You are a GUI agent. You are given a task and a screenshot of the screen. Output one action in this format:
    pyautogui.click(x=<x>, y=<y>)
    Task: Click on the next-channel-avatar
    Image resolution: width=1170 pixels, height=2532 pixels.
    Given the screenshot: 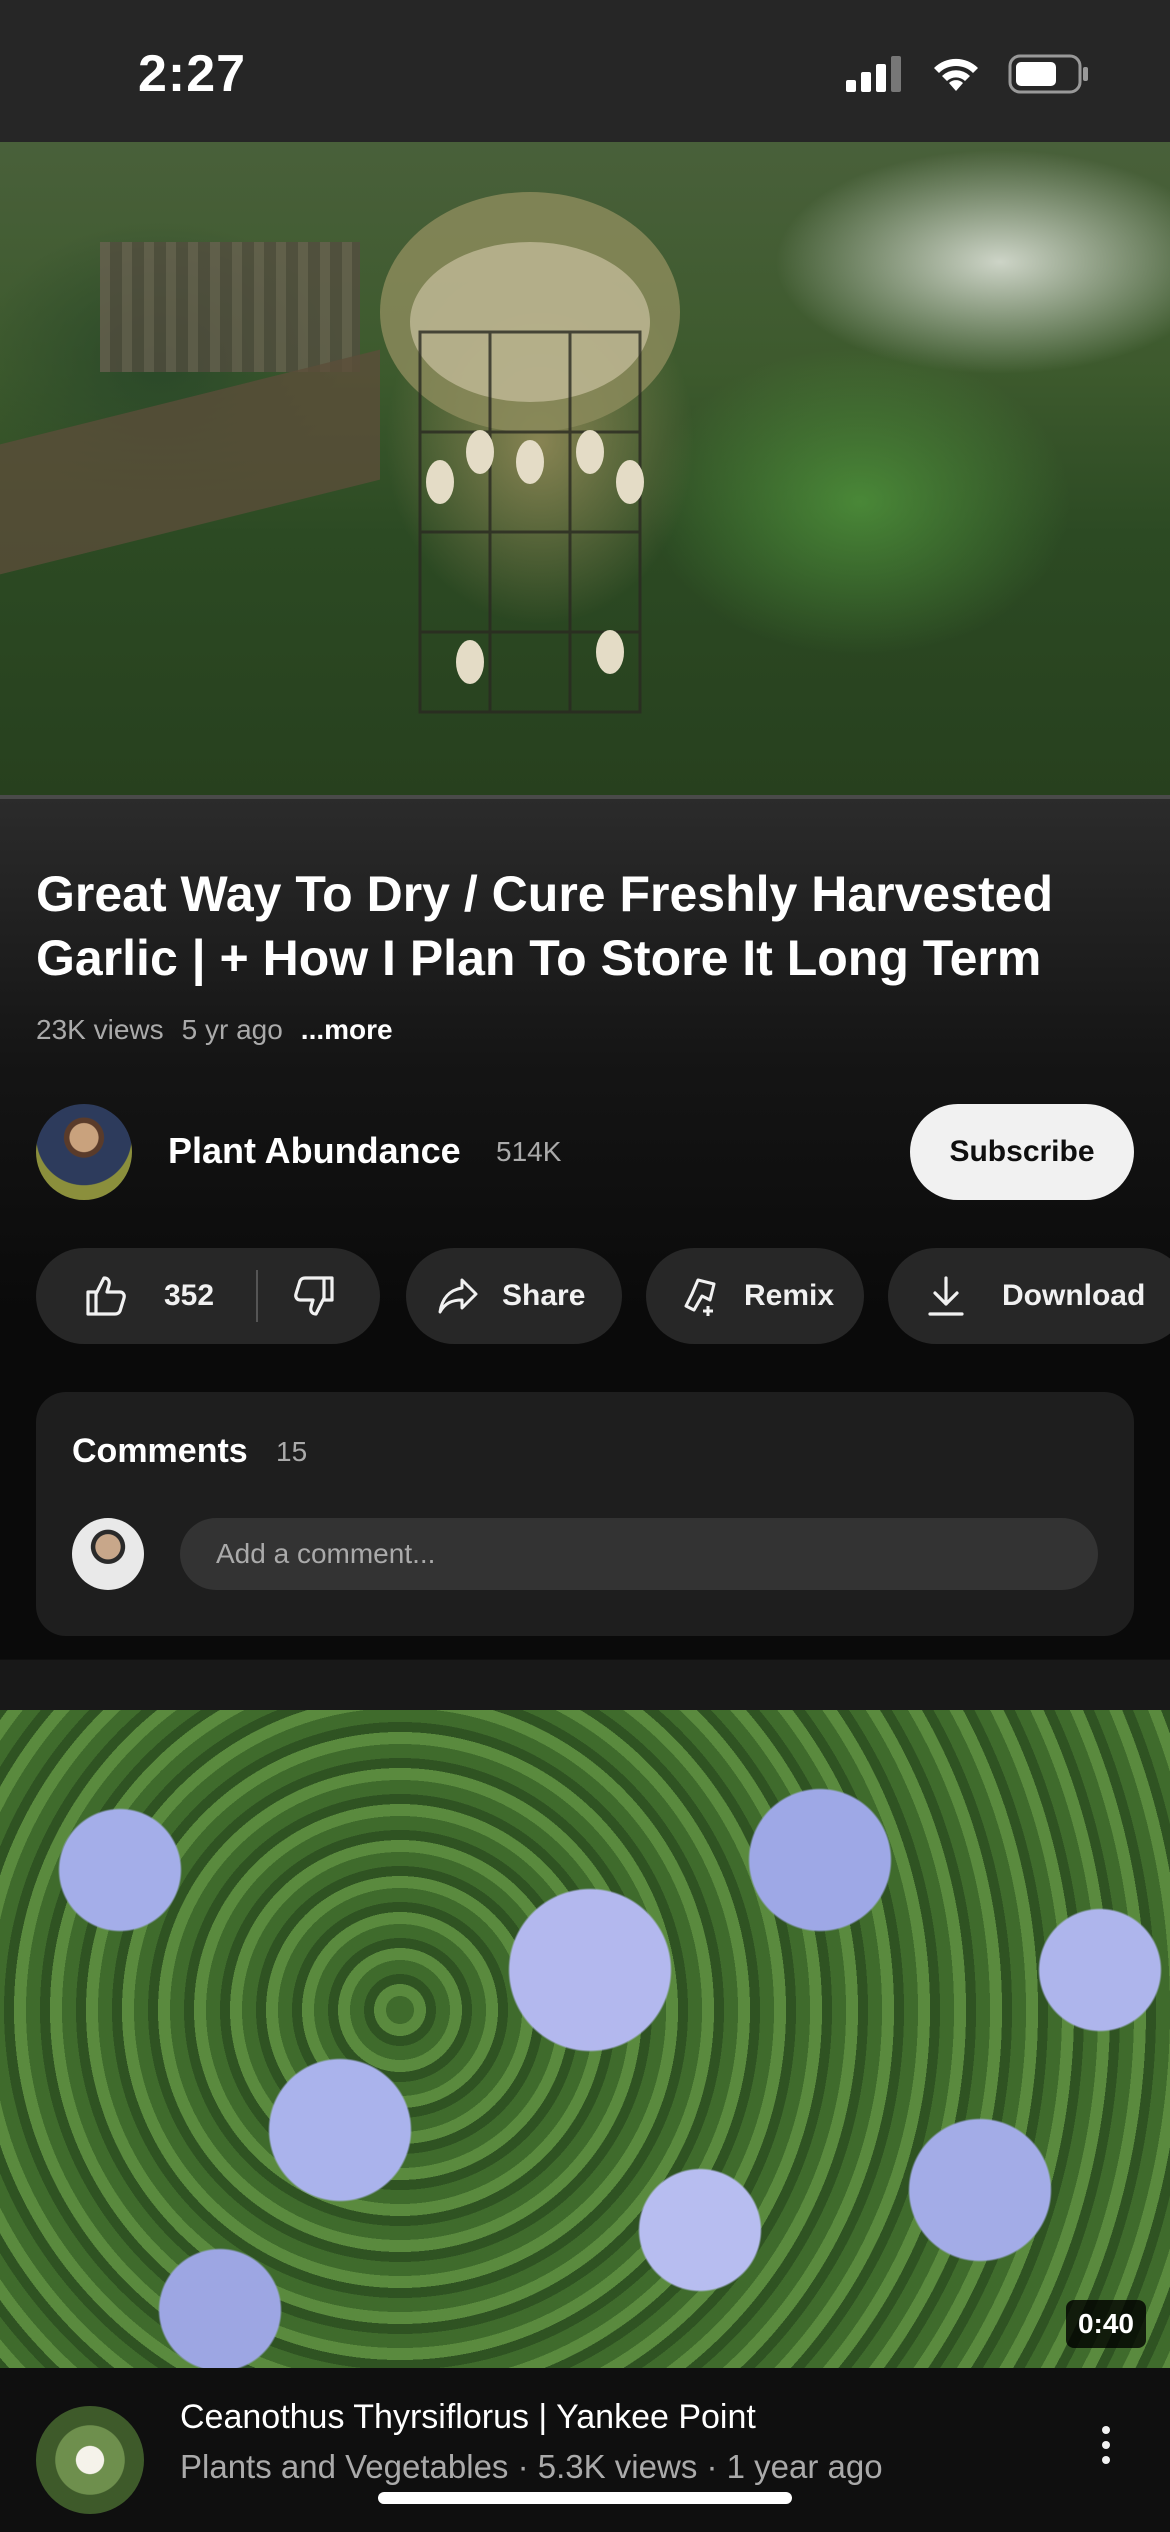 What is the action you would take?
    pyautogui.click(x=90, y=2460)
    